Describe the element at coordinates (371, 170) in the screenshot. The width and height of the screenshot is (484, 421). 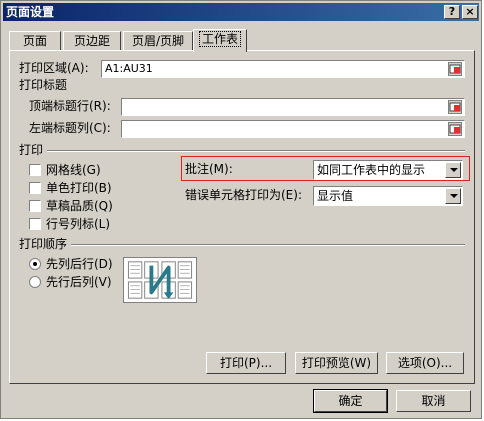
I see `comments-select-value: 如同工作表中的显示` at that location.